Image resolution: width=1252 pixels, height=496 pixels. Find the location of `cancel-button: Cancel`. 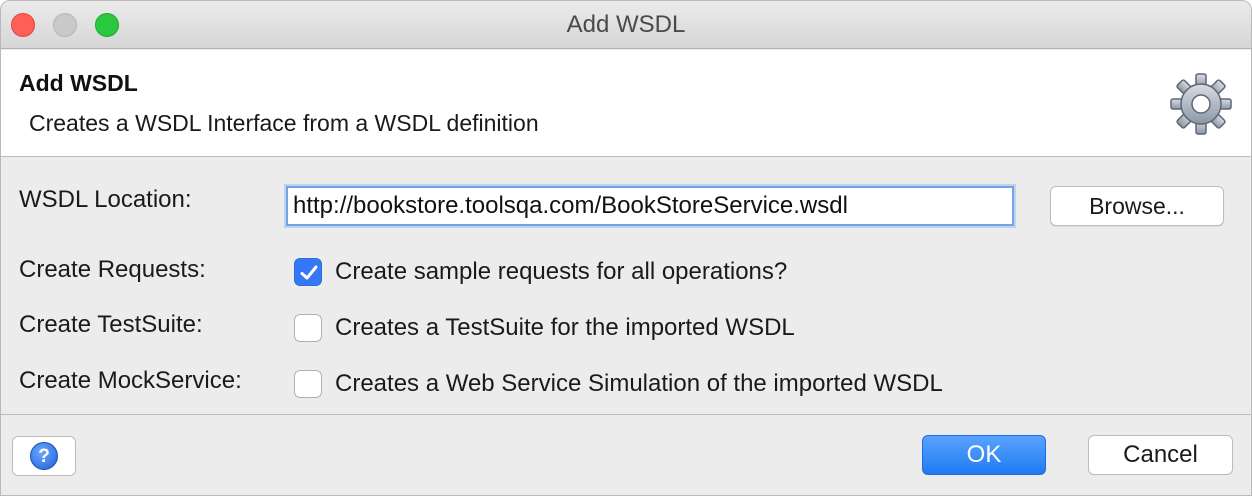

cancel-button: Cancel is located at coordinates (1160, 455).